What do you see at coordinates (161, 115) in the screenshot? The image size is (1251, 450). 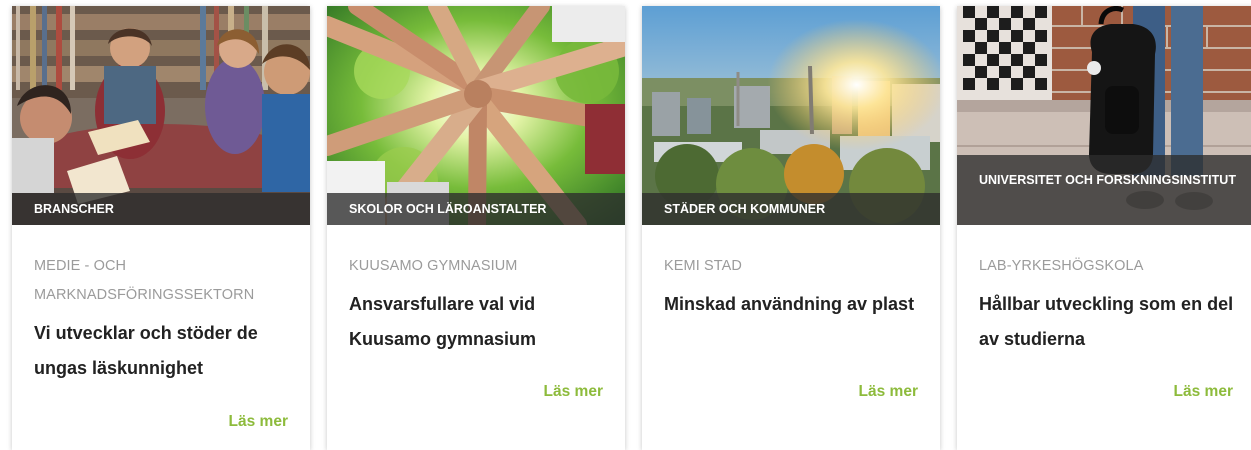 I see `card-image-students-library: BRANSCHER` at bounding box center [161, 115].